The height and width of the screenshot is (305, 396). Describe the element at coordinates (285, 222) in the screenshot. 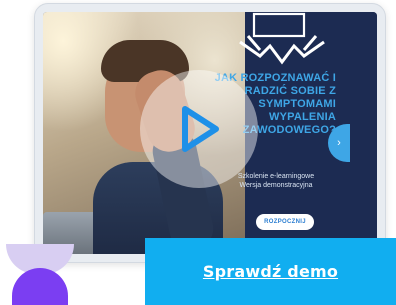

I see `start-button: ROZPOCZNIJ` at that location.